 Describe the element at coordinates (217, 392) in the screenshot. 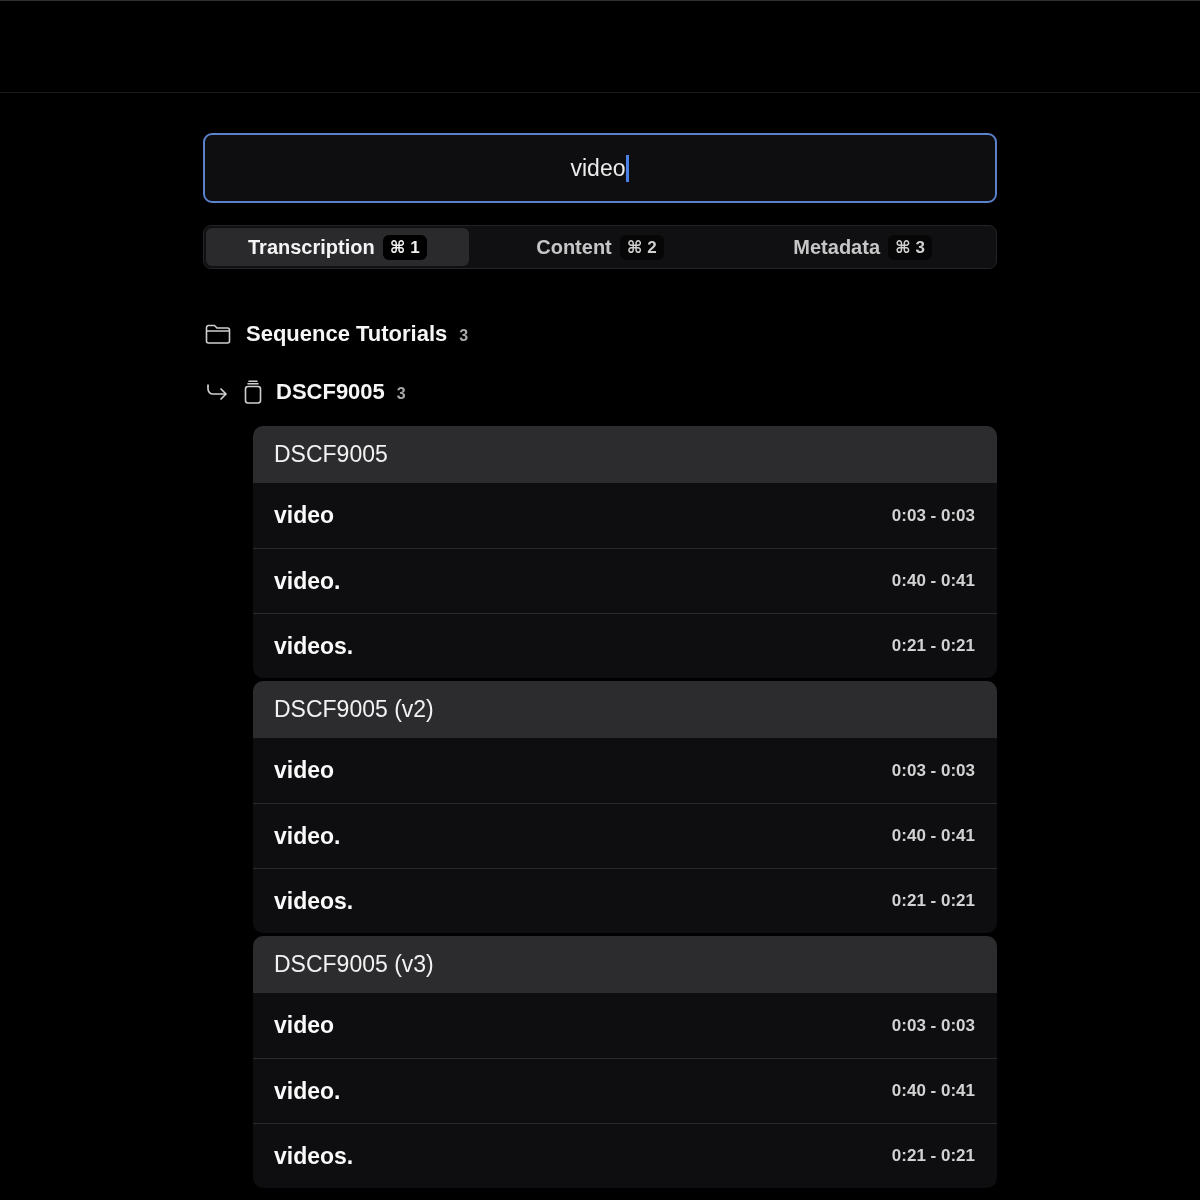

I see `return-arrow-icon` at that location.